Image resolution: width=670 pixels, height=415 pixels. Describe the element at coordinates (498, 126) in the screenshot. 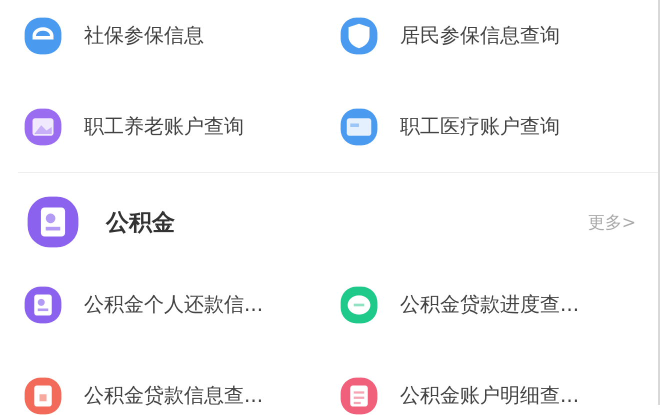

I see `menu-item: 职工医疗账户查询` at that location.